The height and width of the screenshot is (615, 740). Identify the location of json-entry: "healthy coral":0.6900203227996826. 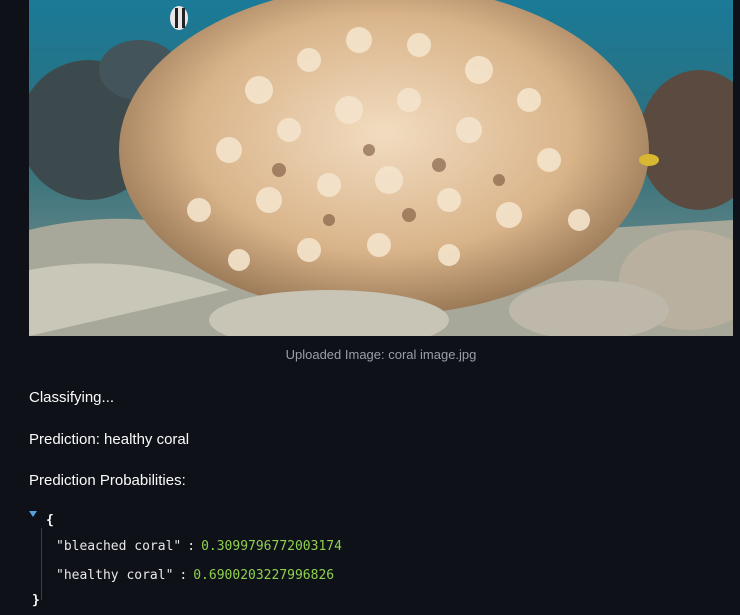
(195, 575).